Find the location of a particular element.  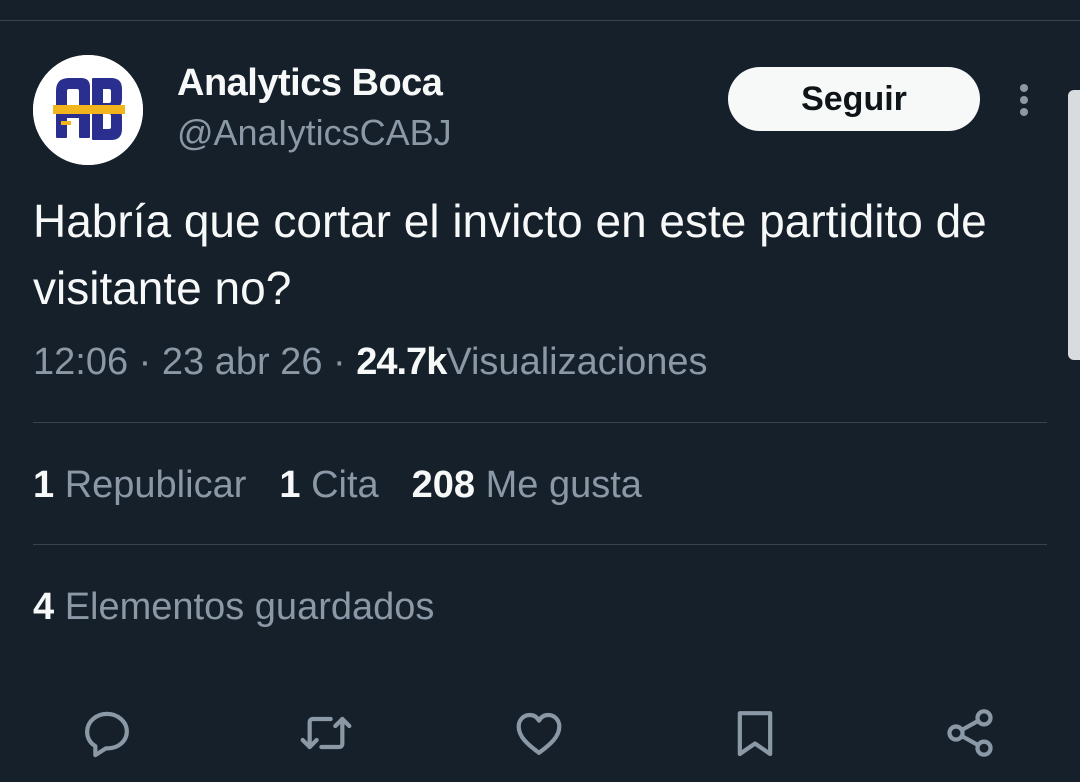

tweet-time: 12:06 is located at coordinates (80, 362).